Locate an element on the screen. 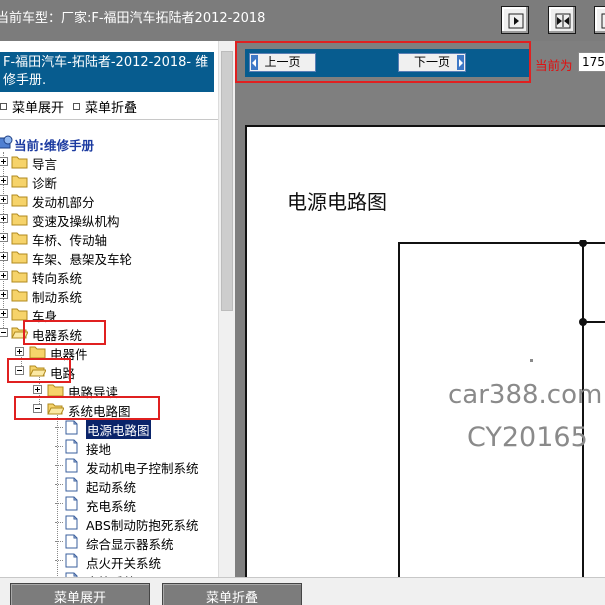 Image resolution: width=605 pixels, height=605 pixels. triangle-right-icon is located at coordinates (460, 62).